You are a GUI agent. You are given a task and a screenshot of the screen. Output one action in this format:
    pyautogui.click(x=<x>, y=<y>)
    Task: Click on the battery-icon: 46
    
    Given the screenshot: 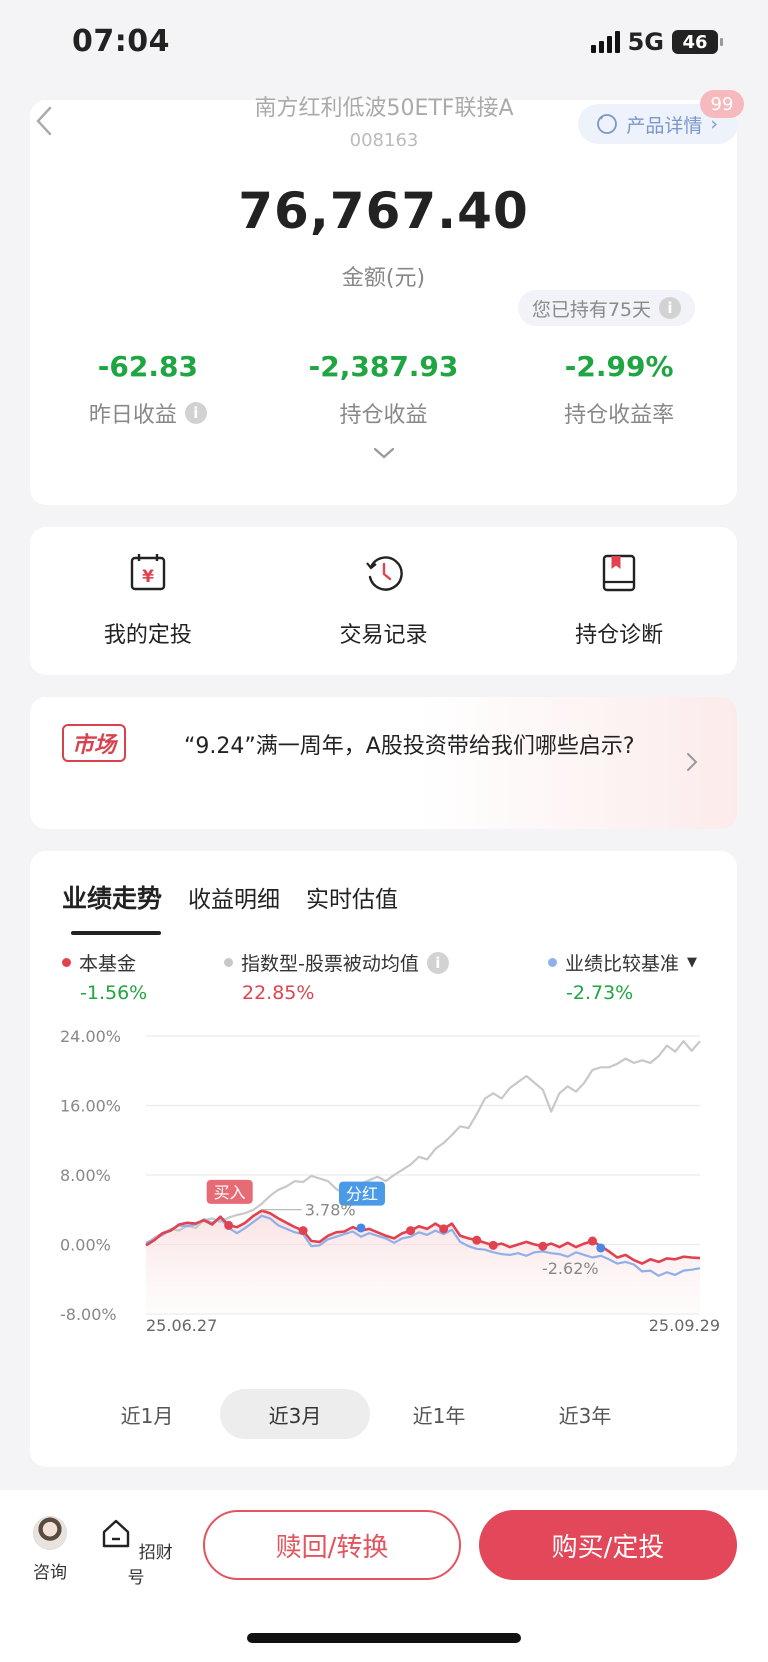 What is the action you would take?
    pyautogui.click(x=697, y=42)
    